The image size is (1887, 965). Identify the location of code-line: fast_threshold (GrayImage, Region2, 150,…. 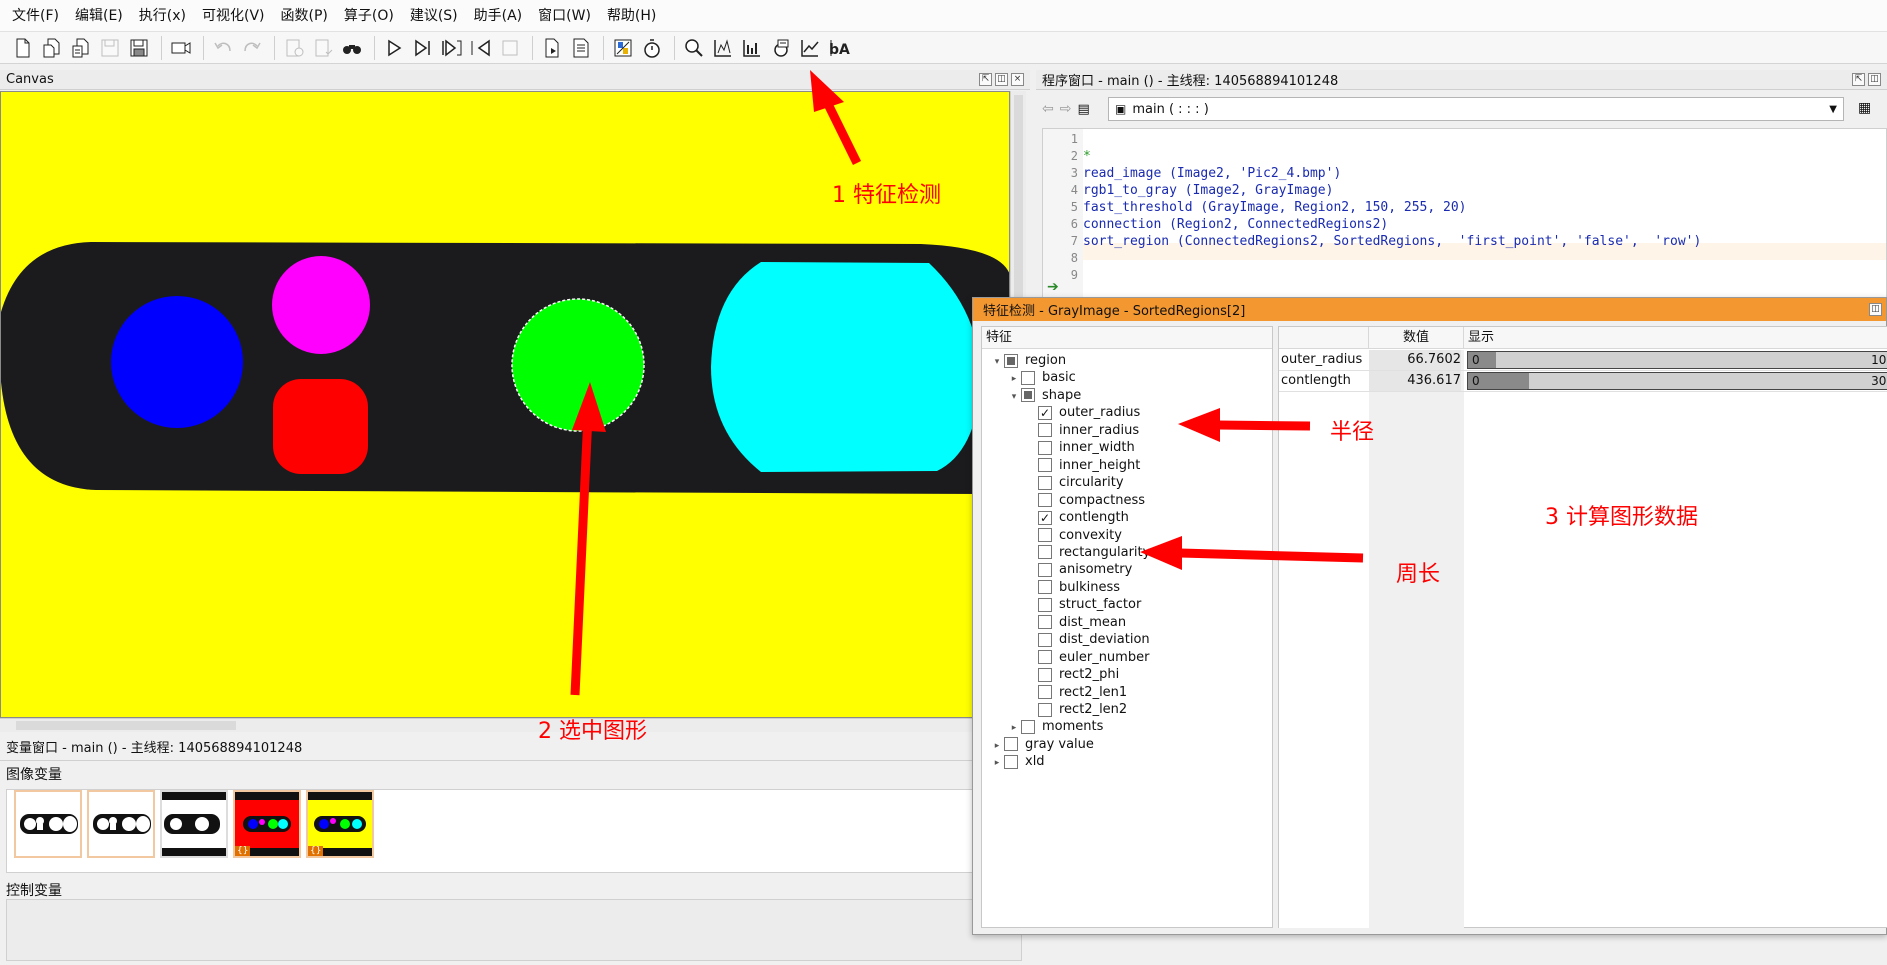
(1275, 207).